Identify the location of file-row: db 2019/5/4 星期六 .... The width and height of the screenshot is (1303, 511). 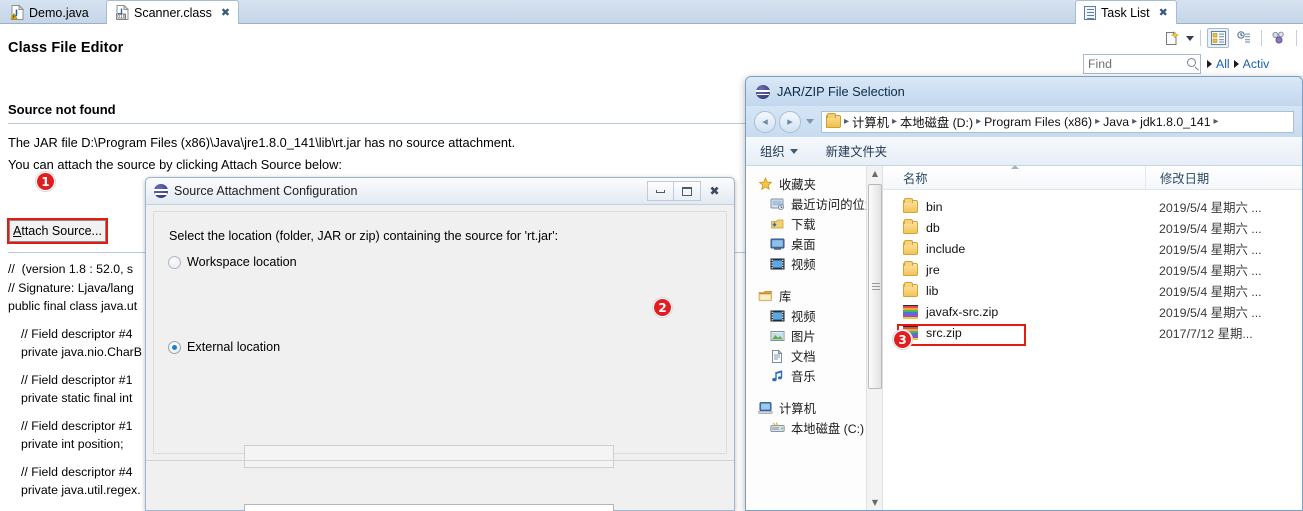
(1092, 227).